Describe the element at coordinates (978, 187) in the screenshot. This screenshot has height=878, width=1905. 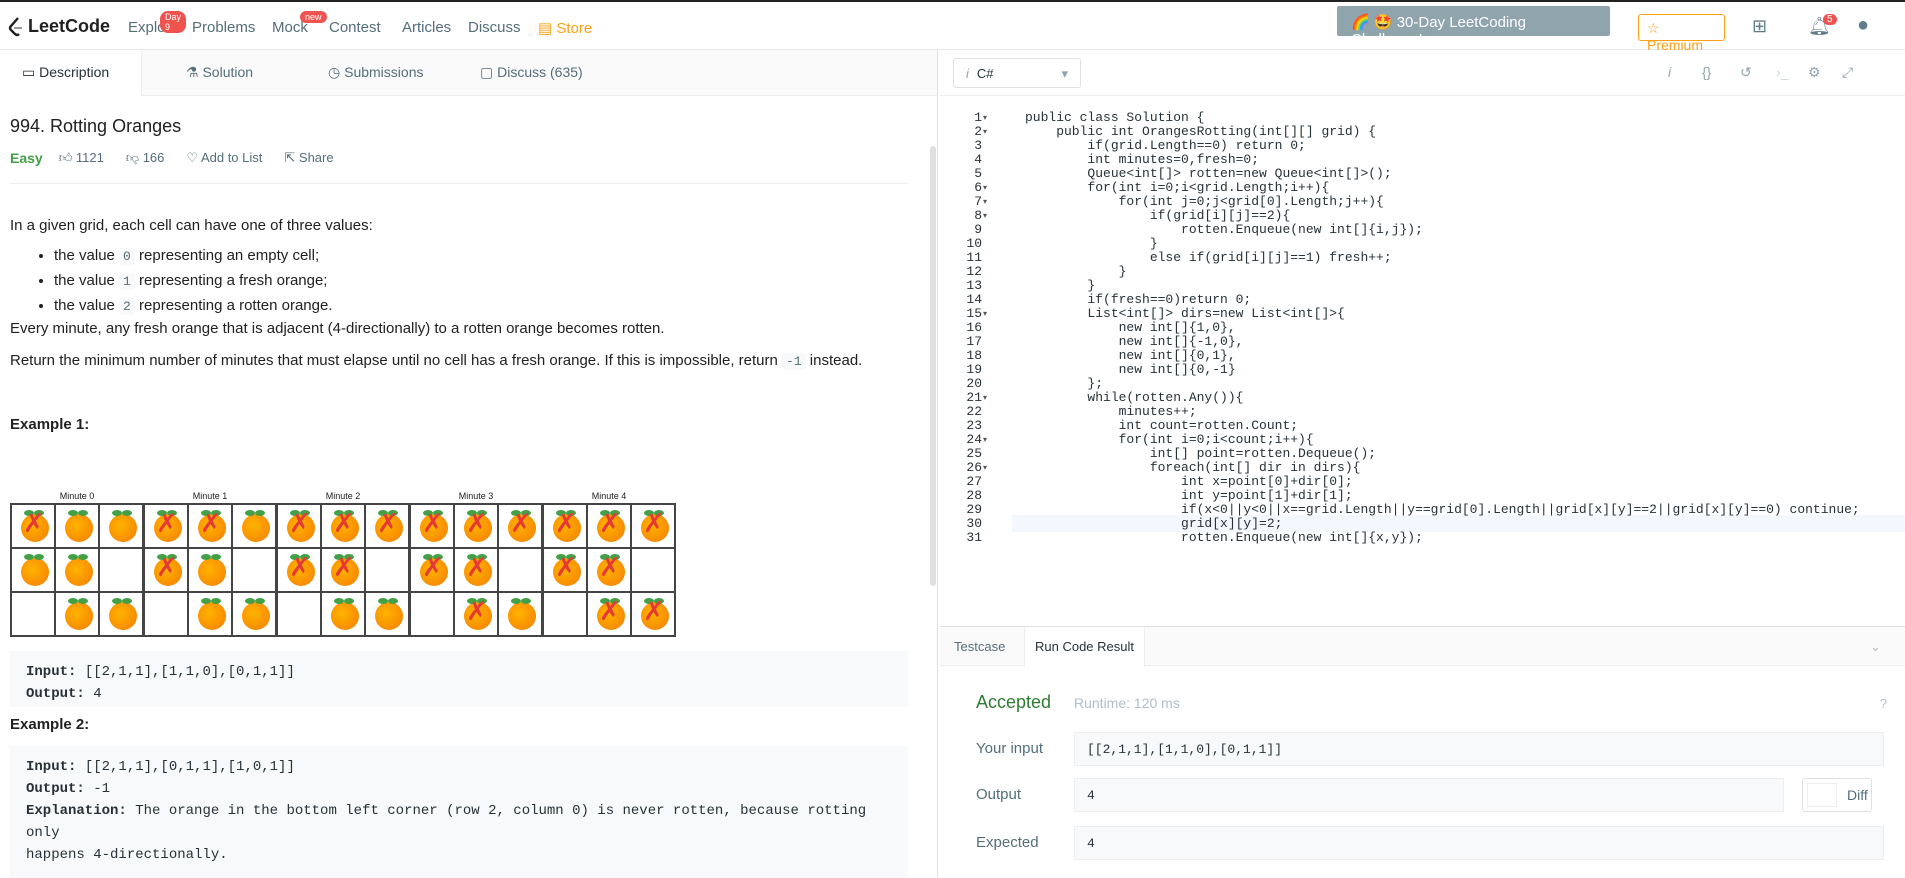
I see `line-number: 6` at that location.